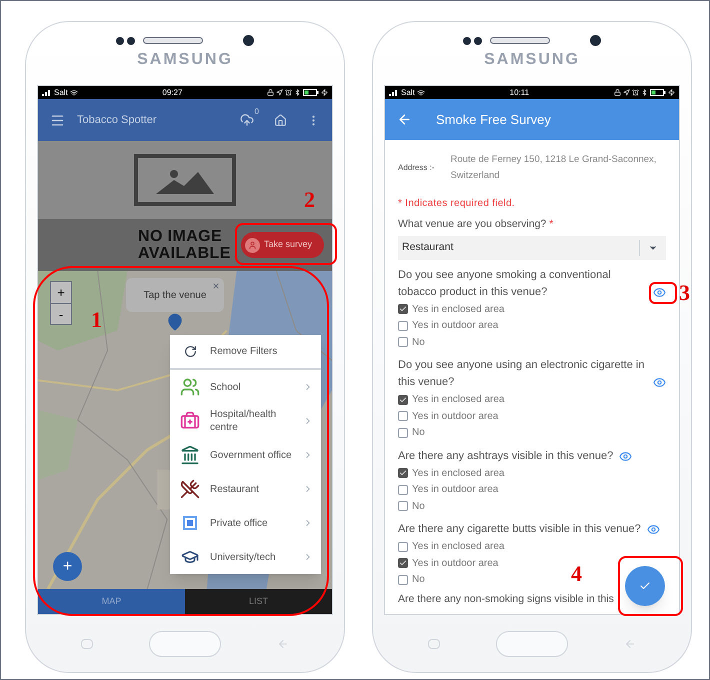 Image resolution: width=710 pixels, height=680 pixels. I want to click on zoom-out-button: -, so click(61, 313).